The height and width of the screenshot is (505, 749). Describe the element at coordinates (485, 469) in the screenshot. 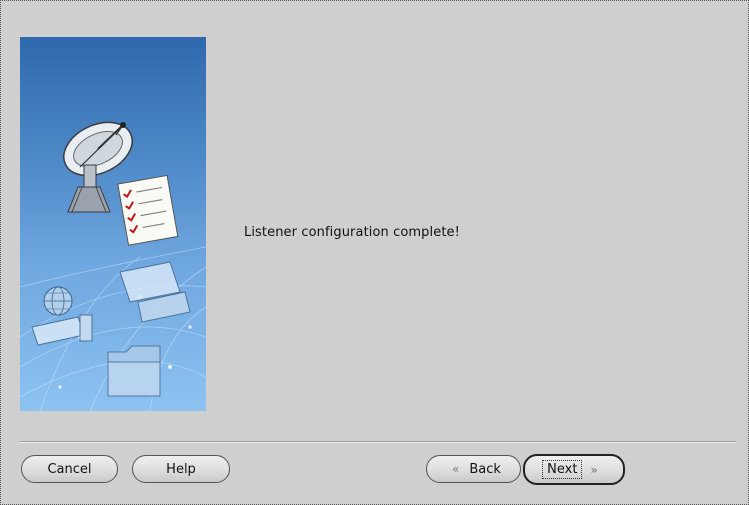

I see `back-button-label: Back` at that location.